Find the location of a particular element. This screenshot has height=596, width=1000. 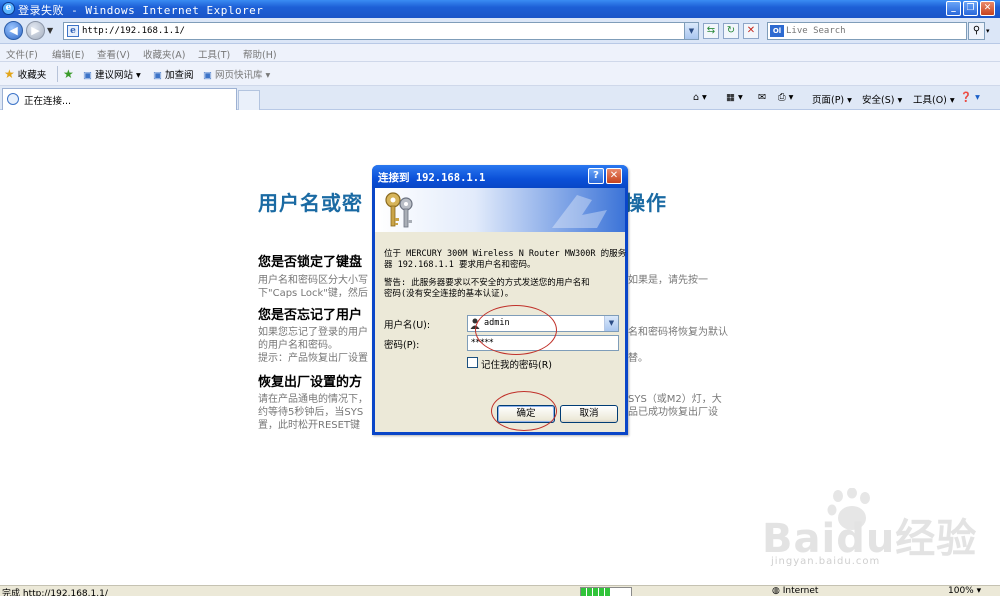

search-go-icon: ⚲ is located at coordinates (976, 31).